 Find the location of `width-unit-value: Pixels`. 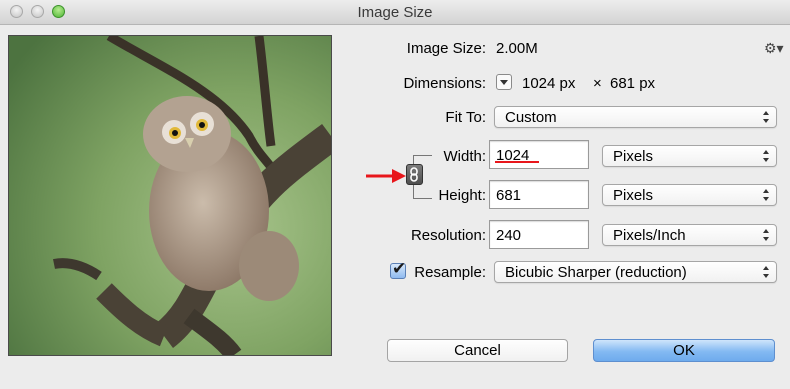

width-unit-value: Pixels is located at coordinates (633, 156).